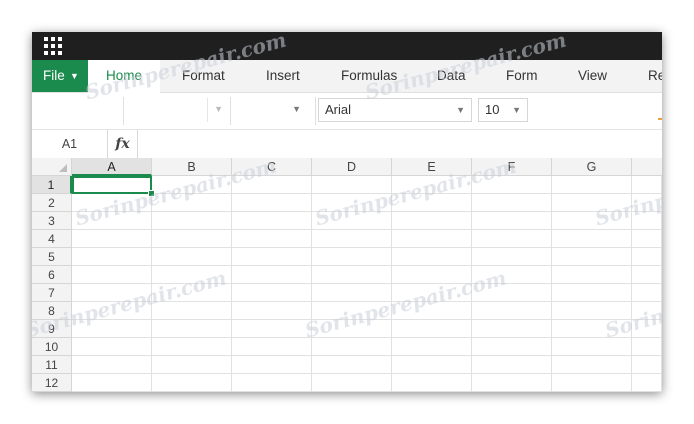  What do you see at coordinates (283, 76) in the screenshot?
I see `tab-insert: Insert` at bounding box center [283, 76].